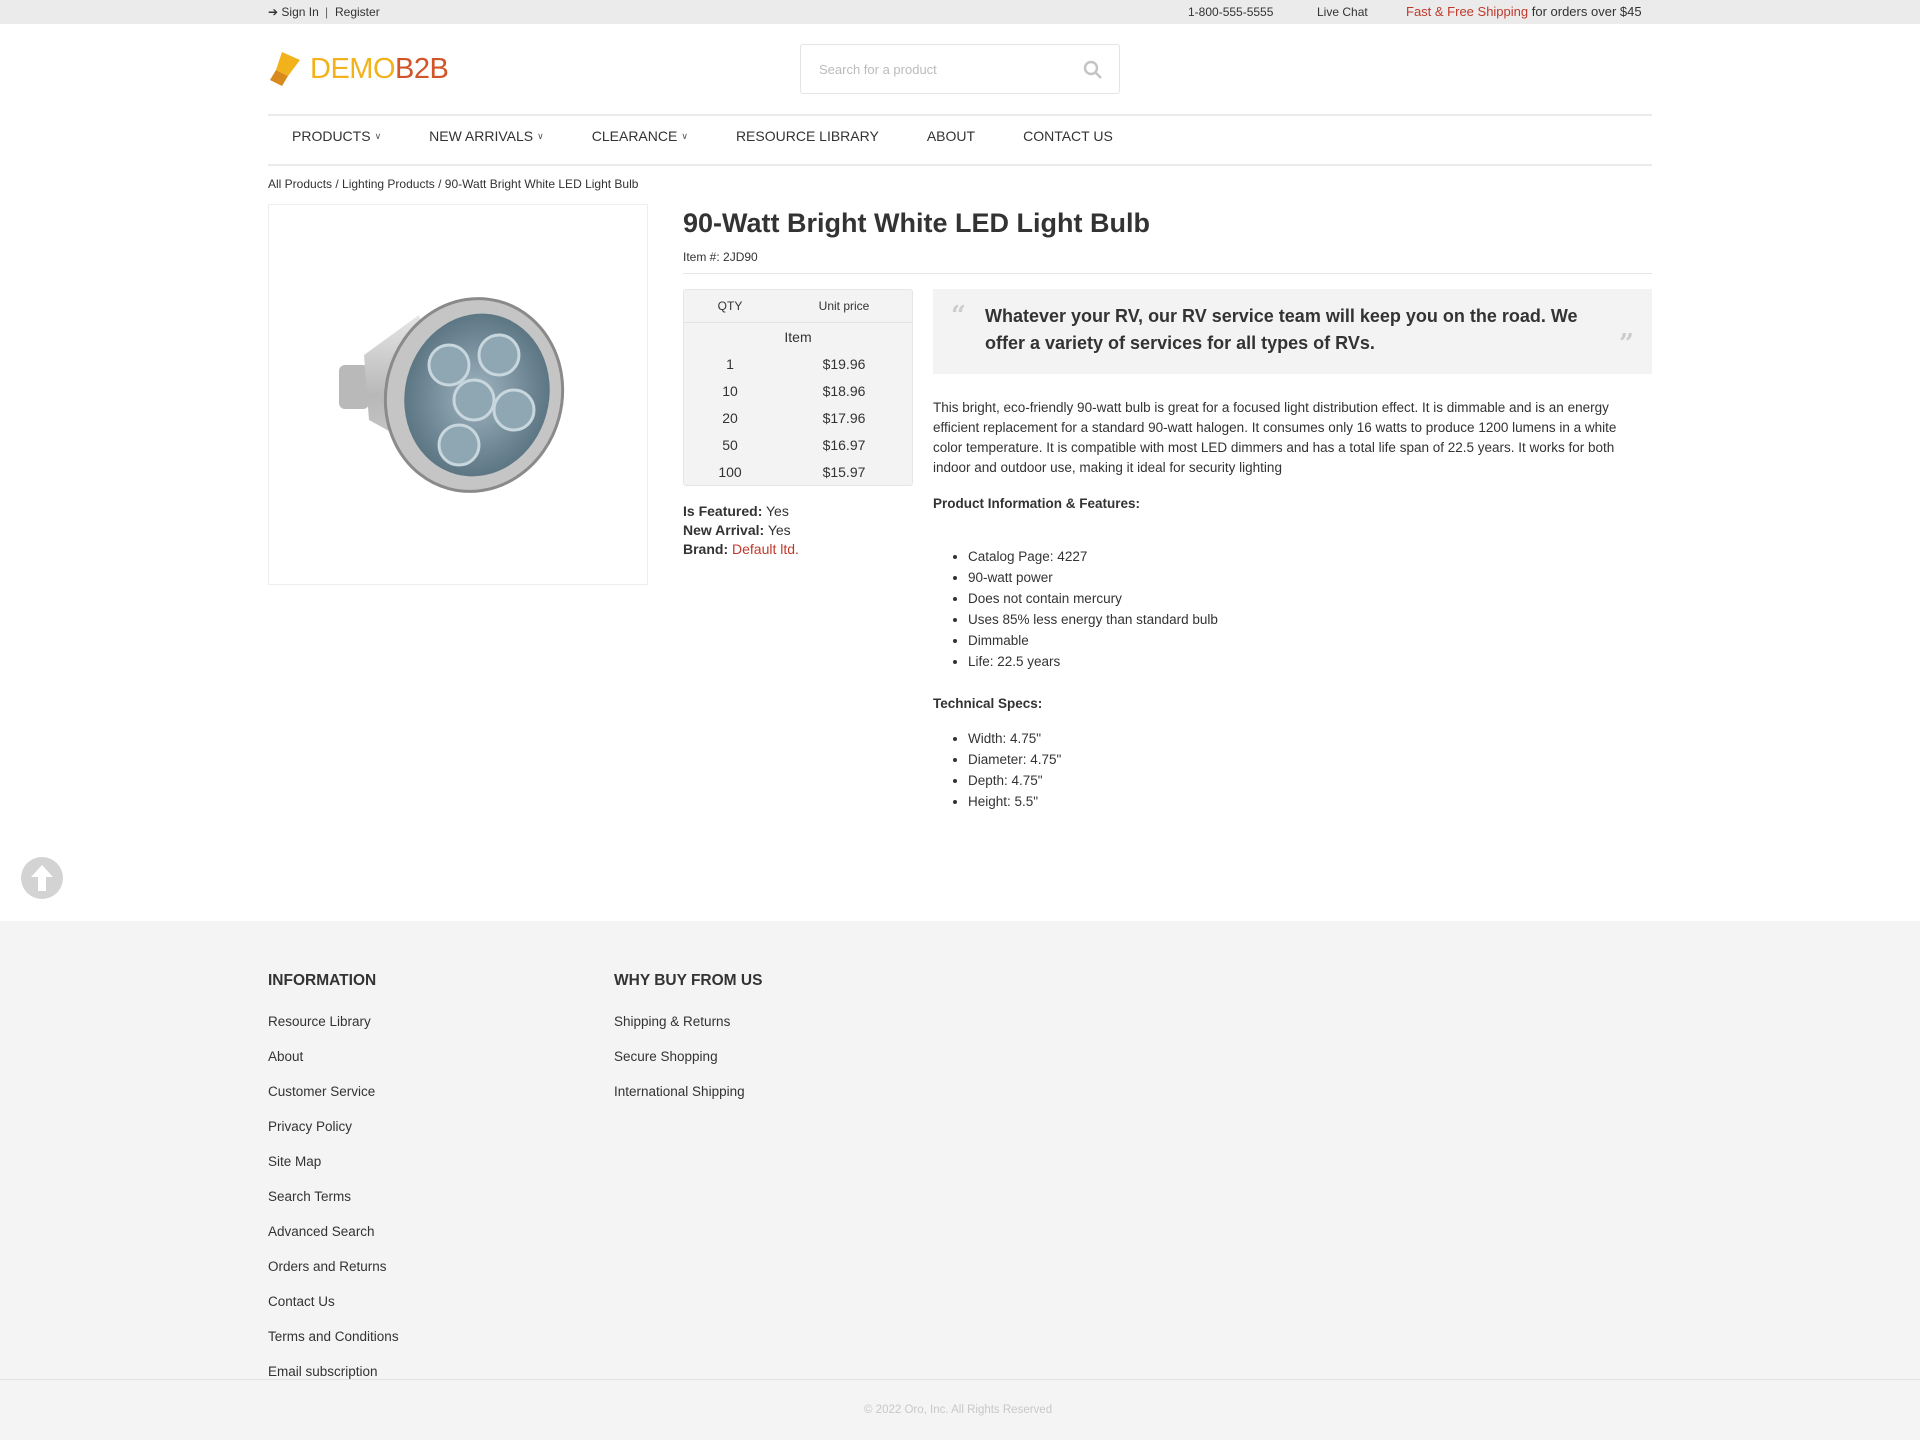 This screenshot has height=1440, width=1920. What do you see at coordinates (724, 530) in the screenshot?
I see `new-arrival-label: New Arrival:` at bounding box center [724, 530].